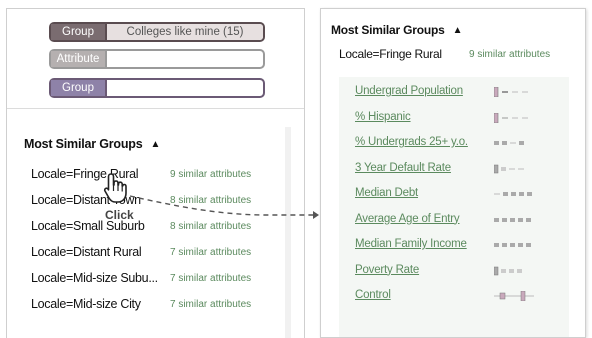 The height and width of the screenshot is (338, 592). What do you see at coordinates (79, 59) in the screenshot?
I see `attribute-filter-label: Attribute` at bounding box center [79, 59].